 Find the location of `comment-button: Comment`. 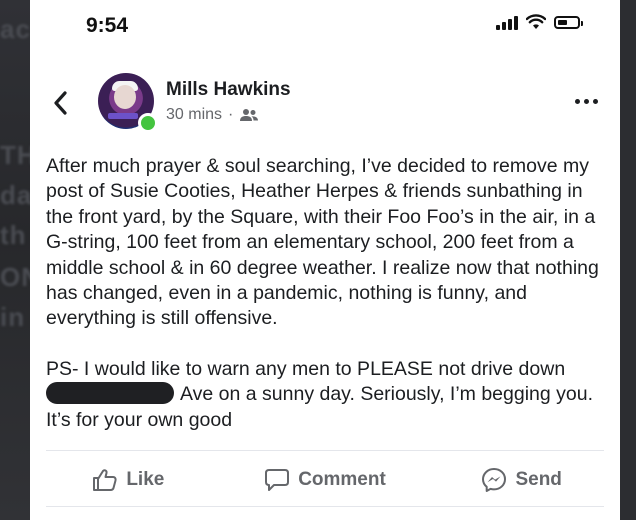

comment-button: Comment is located at coordinates (325, 480).